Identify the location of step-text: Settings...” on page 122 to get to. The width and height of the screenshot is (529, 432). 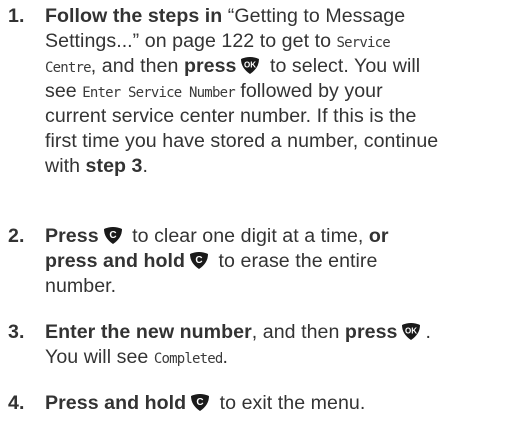
(191, 41).